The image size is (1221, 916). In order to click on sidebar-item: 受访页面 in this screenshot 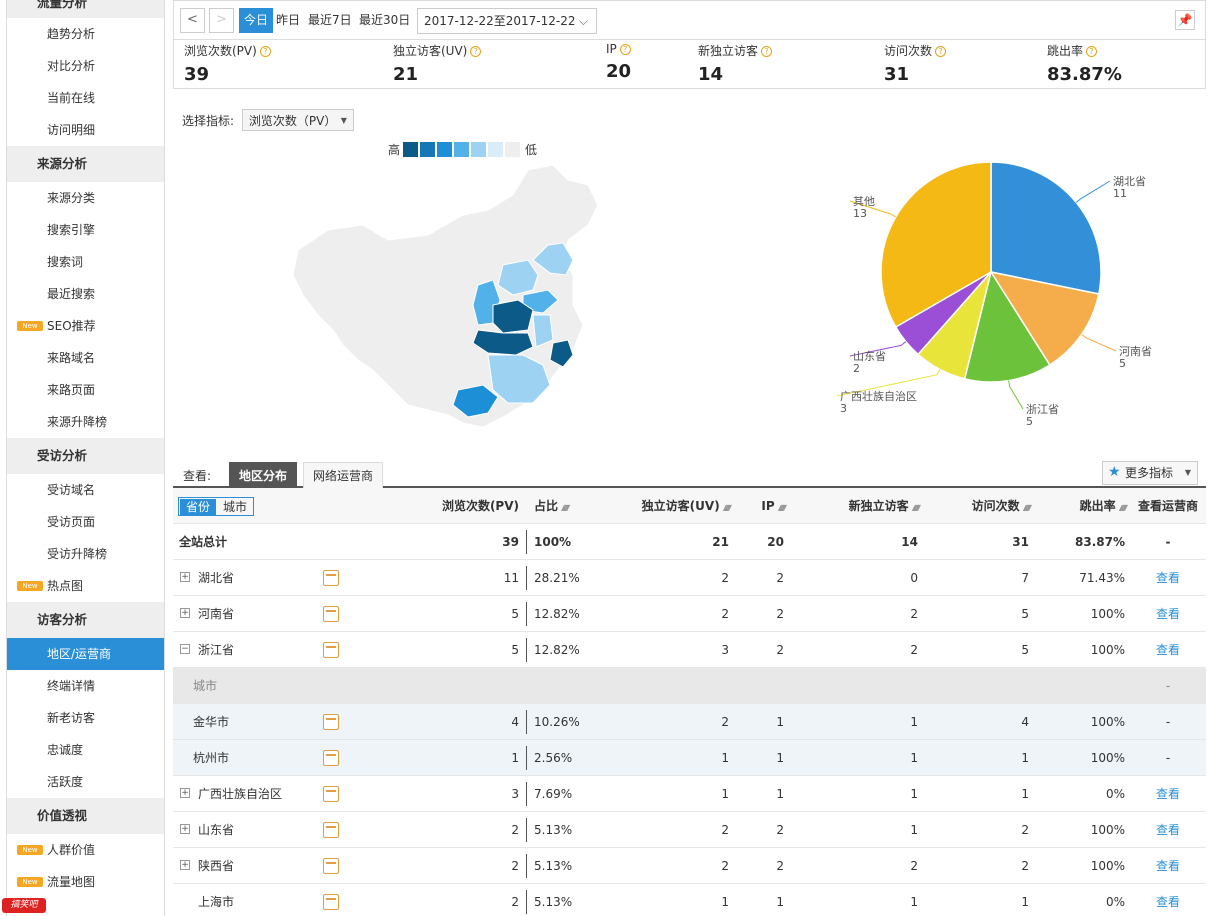, I will do `click(85, 522)`.